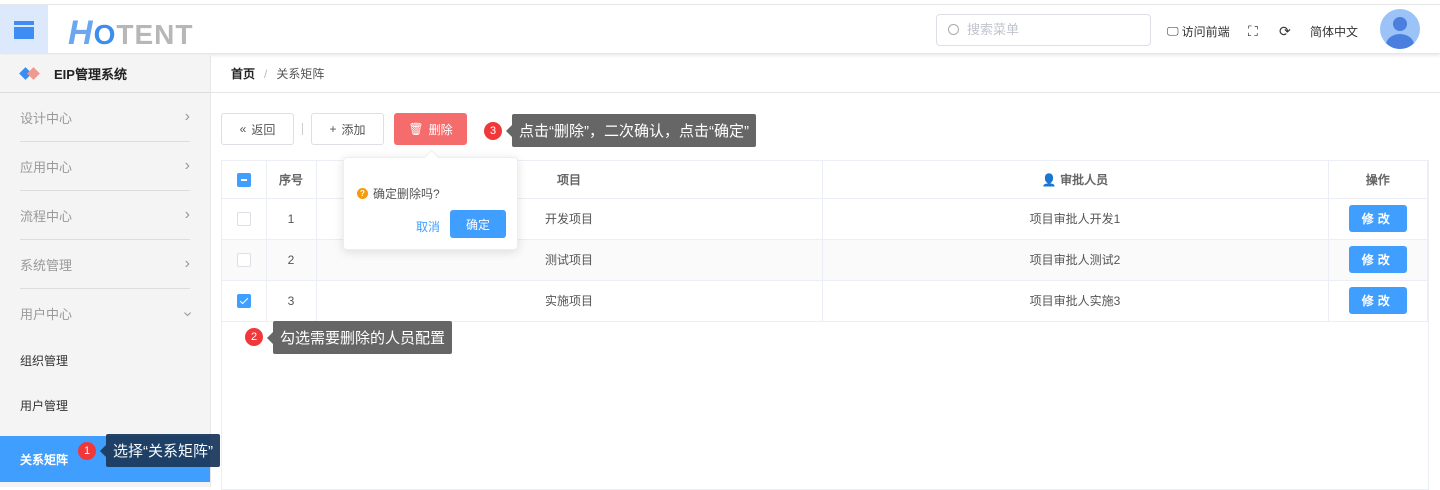  I want to click on delete-button: 🗑 删除, so click(430, 129).